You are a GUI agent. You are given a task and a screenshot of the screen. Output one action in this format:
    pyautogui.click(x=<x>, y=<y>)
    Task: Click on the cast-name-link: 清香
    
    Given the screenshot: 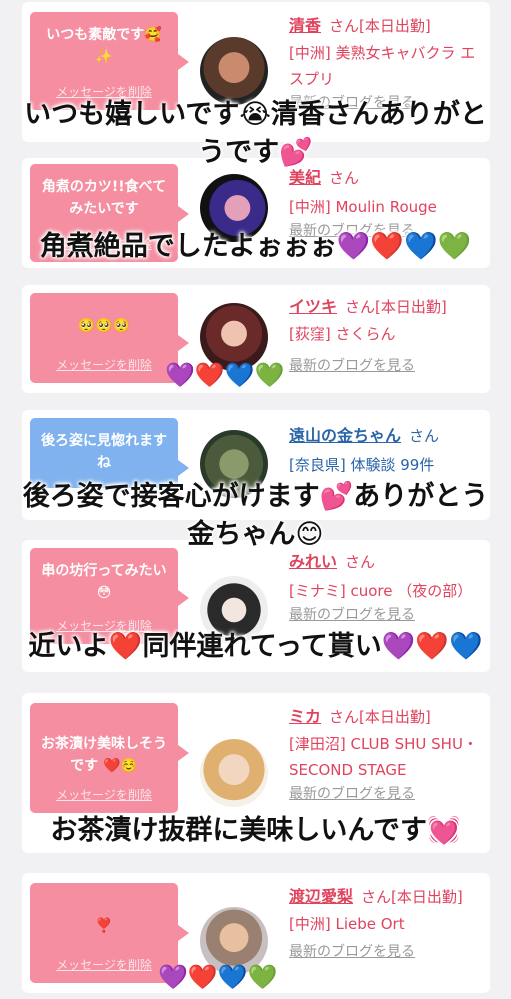 What is the action you would take?
    pyautogui.click(x=305, y=25)
    